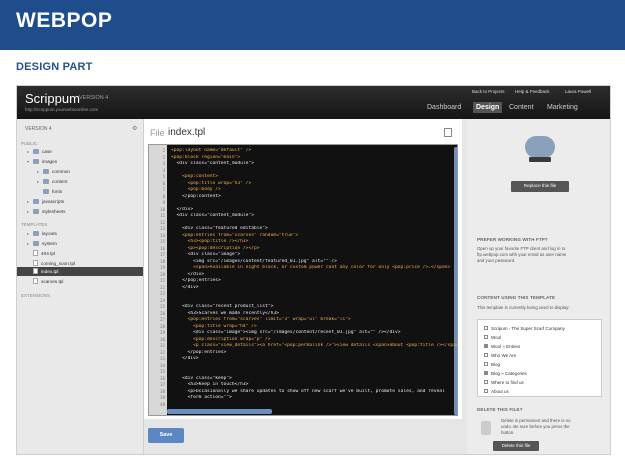 This screenshot has width=625, height=462. What do you see at coordinates (488, 107) in the screenshot?
I see `nav-design: Design` at bounding box center [488, 107].